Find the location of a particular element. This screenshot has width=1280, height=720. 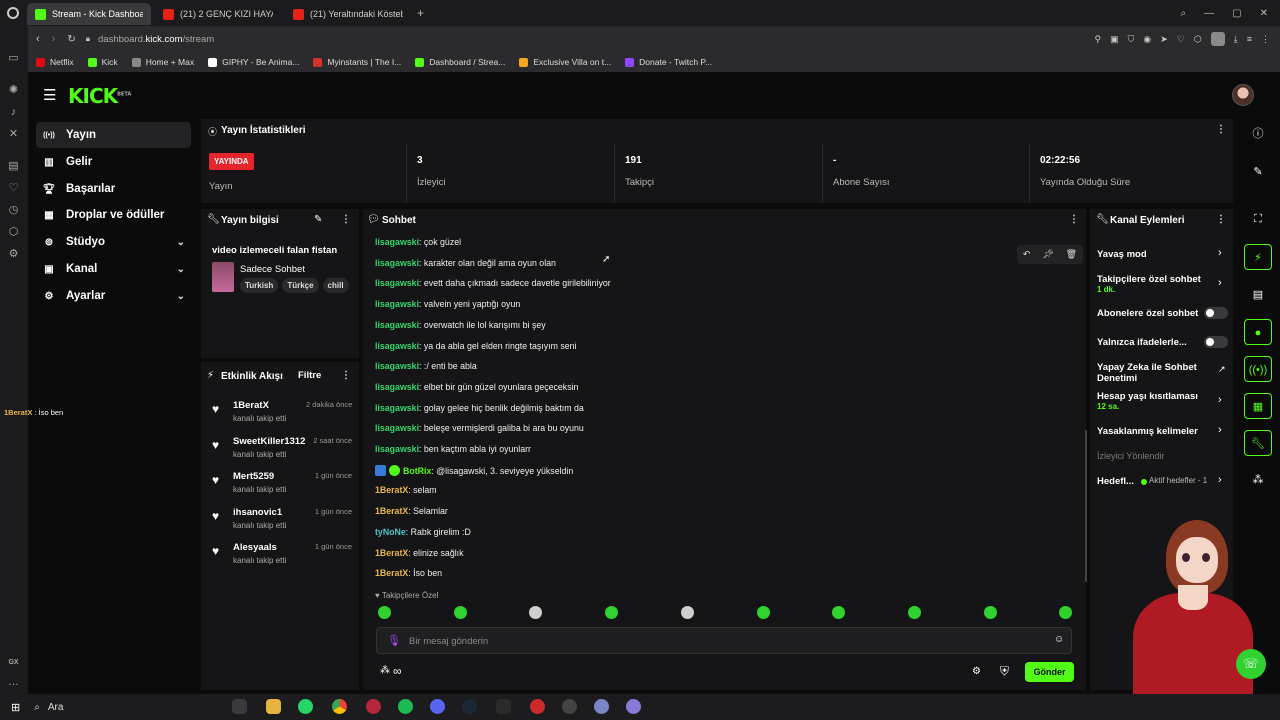

epic-games-icon is located at coordinates (503, 706).